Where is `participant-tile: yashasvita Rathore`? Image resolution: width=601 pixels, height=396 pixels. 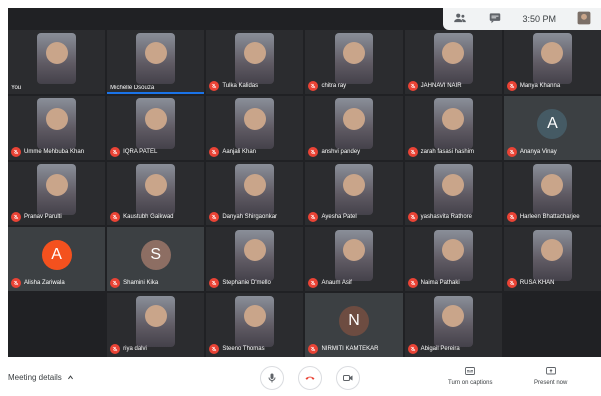 participant-tile: yashasvita Rathore is located at coordinates (453, 193).